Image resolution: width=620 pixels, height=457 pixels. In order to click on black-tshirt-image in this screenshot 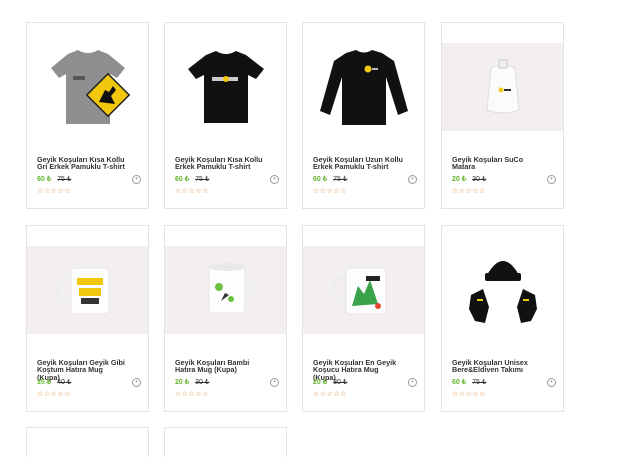, I will do `click(225, 87)`.